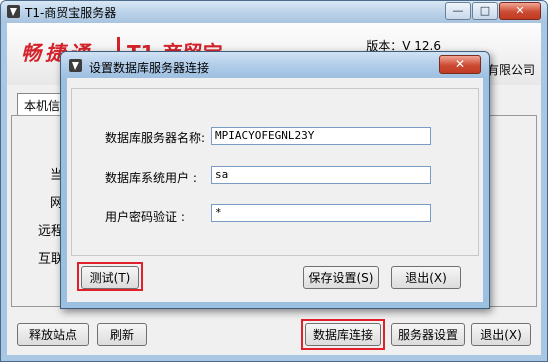 This screenshot has width=548, height=362. Describe the element at coordinates (42, 106) in the screenshot. I see `tab-label: 本机信` at that location.